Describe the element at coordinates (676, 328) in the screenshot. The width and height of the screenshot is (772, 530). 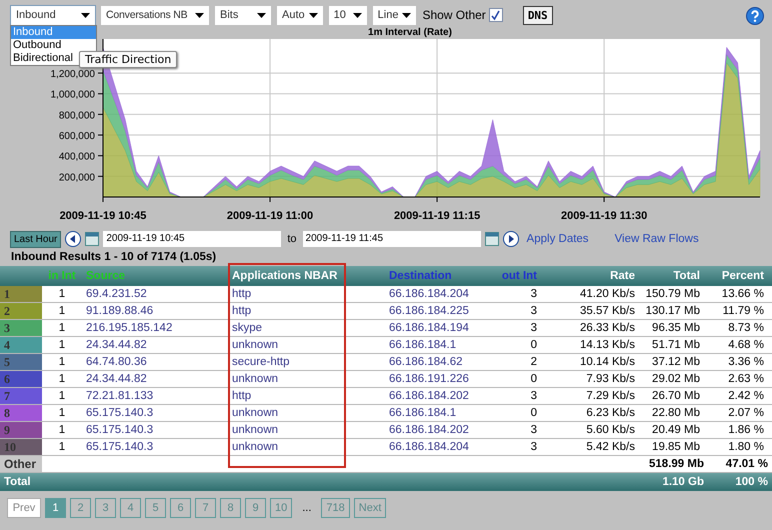
I see `table-cell-text: 96.35 Mb` at that location.